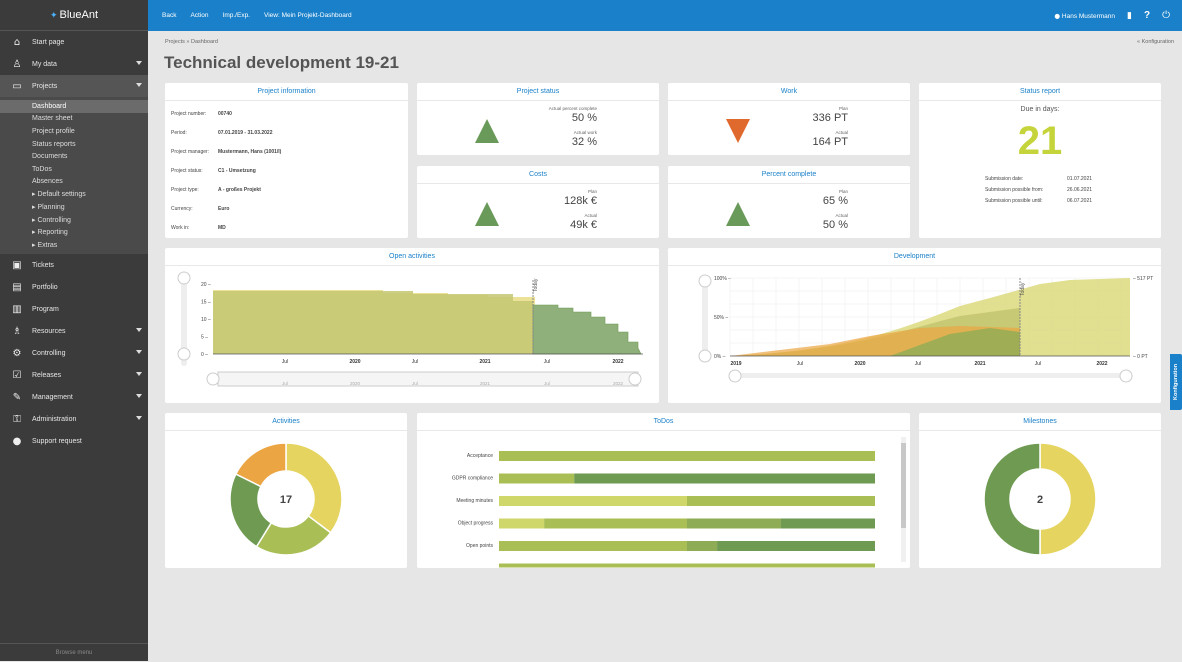 The image size is (1182, 662). What do you see at coordinates (286, 92) in the screenshot?
I see `card-title: Project information` at bounding box center [286, 92].